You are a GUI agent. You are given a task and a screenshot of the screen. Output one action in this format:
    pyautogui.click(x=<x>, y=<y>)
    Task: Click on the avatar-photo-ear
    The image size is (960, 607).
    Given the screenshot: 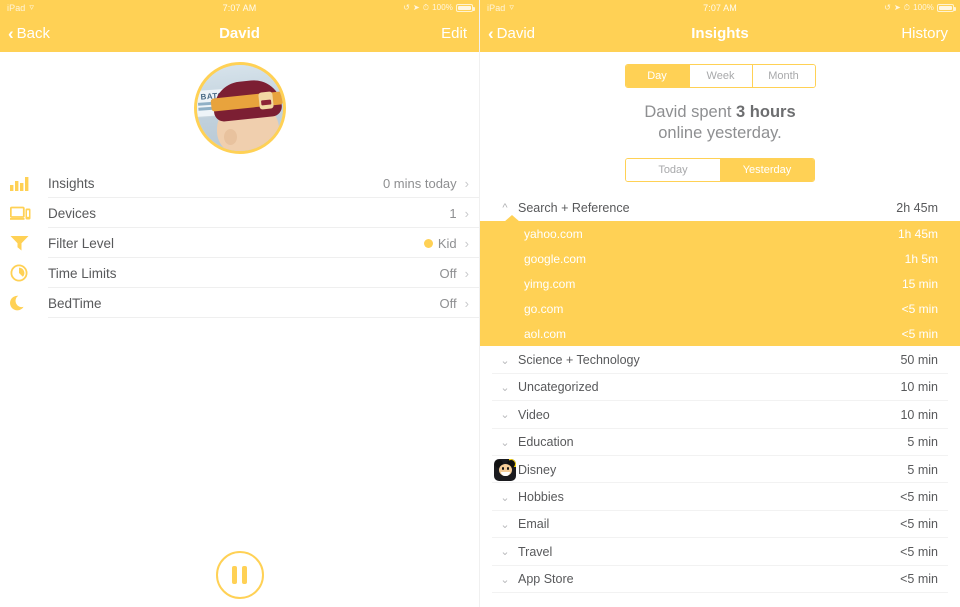 What is the action you would take?
    pyautogui.click(x=230, y=137)
    